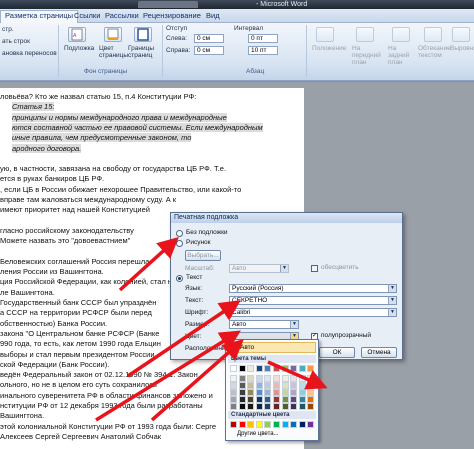 The height and width of the screenshot is (449, 474). Describe the element at coordinates (194, 278) in the screenshot. I see `text-watermark-label: Текст` at that location.